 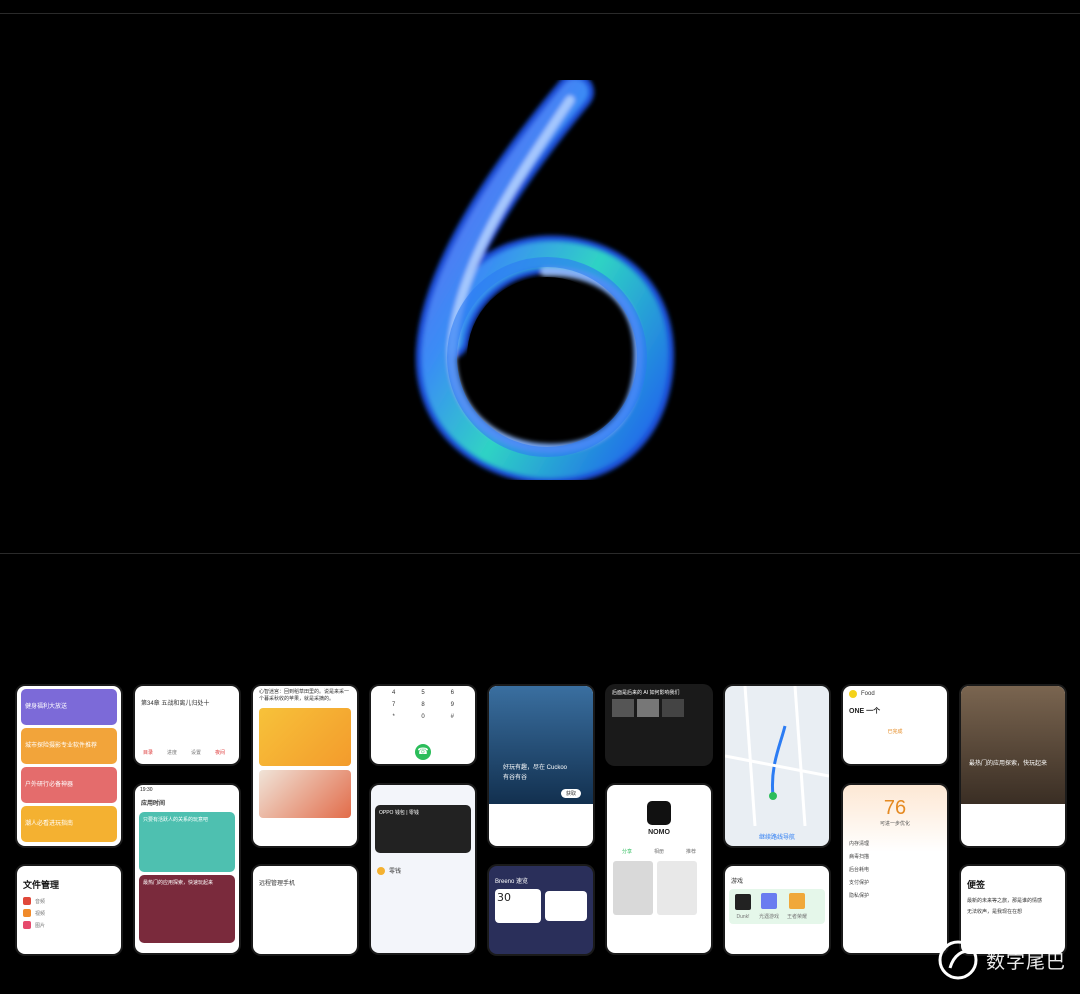 I want to click on widgets-screen: Food ONE 一个 已完成, so click(x=895, y=725).